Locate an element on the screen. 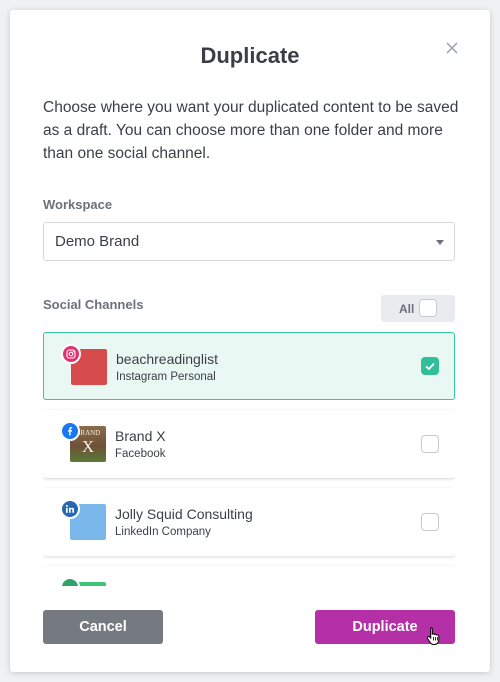  dialog-title: Duplicate is located at coordinates (250, 55).